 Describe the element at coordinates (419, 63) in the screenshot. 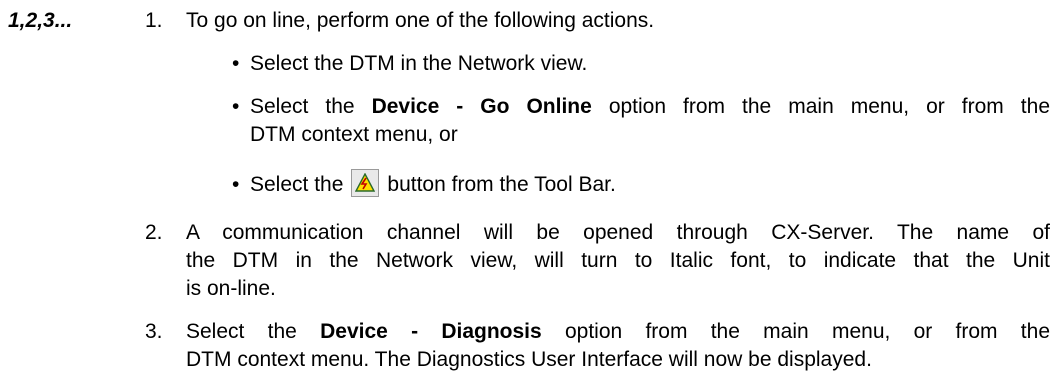

I see `bullet-text: Select the DTM in the Network view.` at that location.